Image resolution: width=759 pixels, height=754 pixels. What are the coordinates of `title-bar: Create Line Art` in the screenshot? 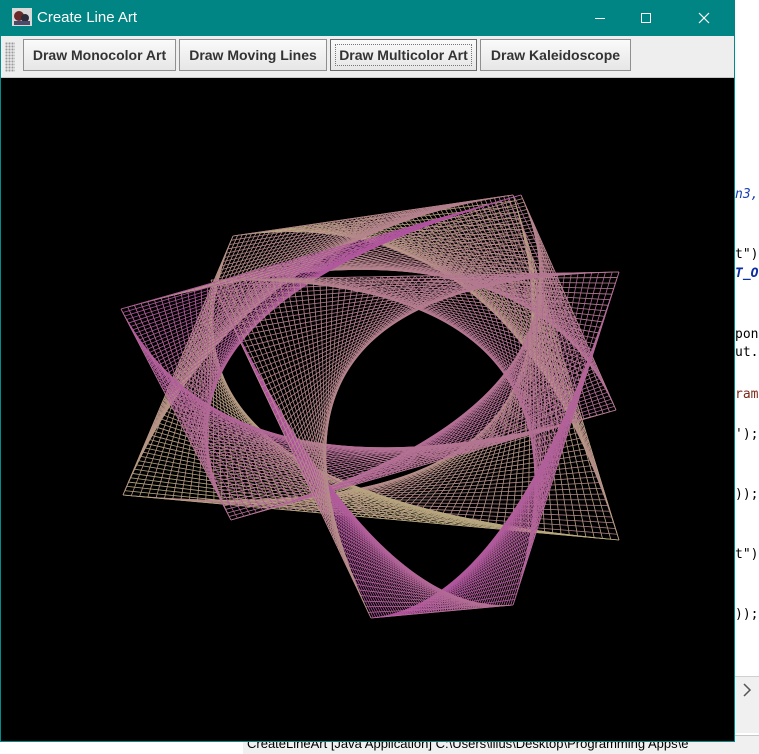 It's located at (367, 18).